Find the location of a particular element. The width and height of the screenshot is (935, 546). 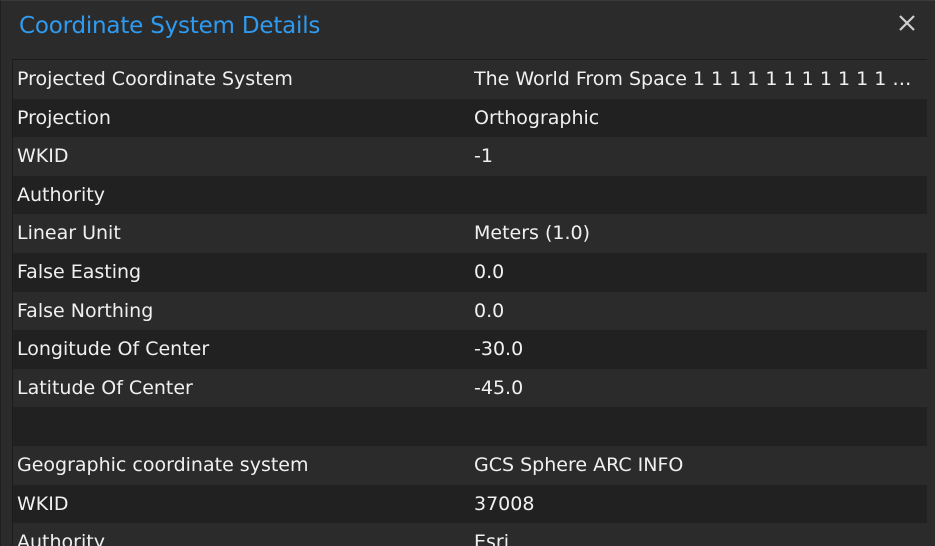

close-button is located at coordinates (907, 23).